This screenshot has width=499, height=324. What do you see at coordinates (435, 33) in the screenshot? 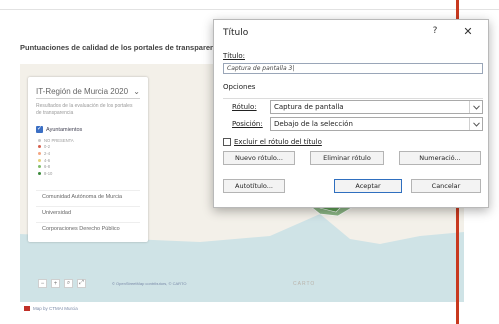
I see `help-button: ?` at bounding box center [435, 33].